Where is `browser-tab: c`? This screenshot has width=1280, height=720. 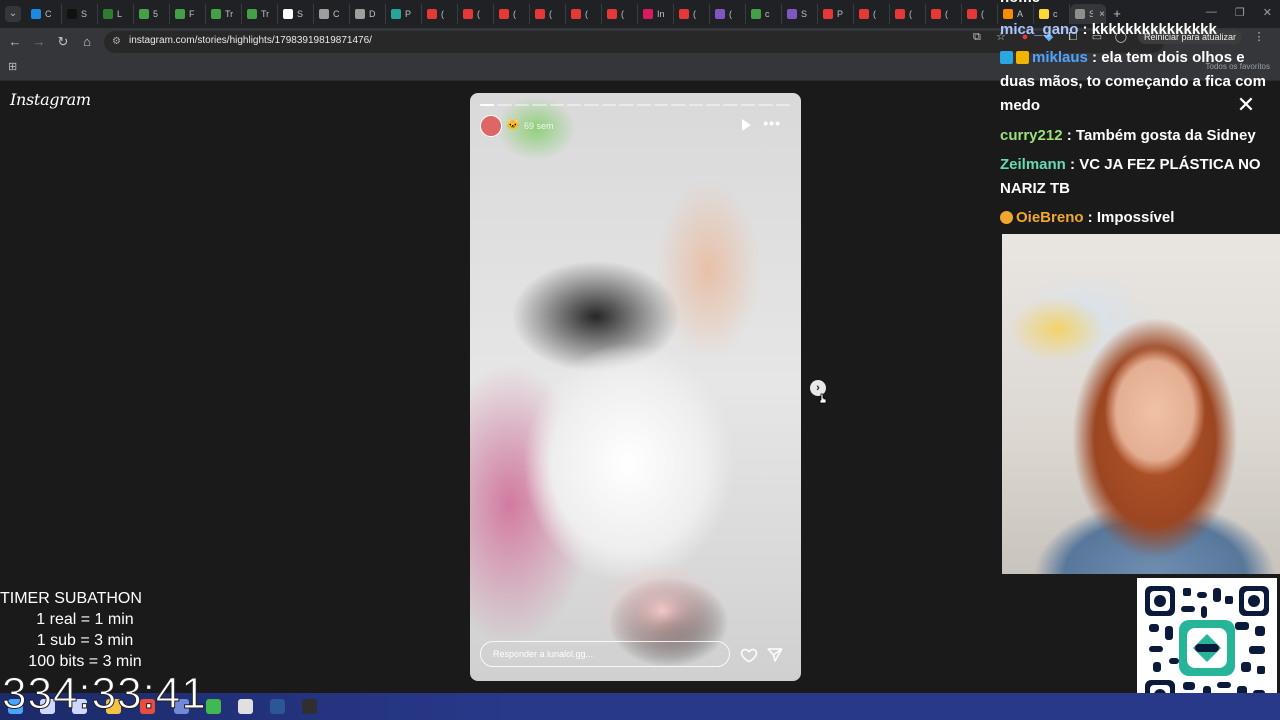
browser-tab: c is located at coordinates (764, 14).